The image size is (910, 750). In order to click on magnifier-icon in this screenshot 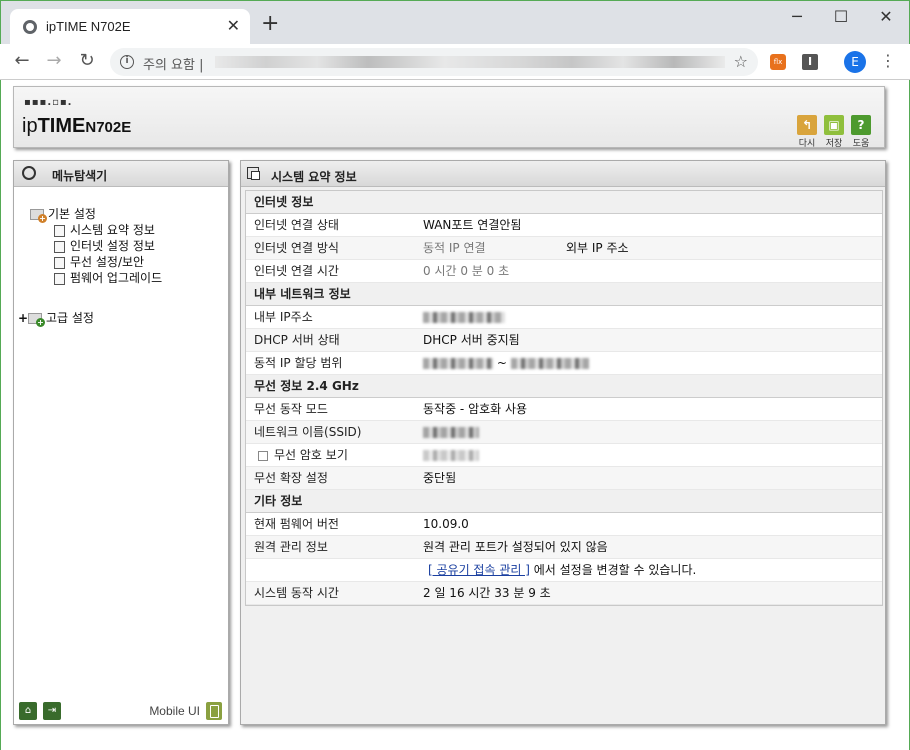, I will do `click(29, 173)`.